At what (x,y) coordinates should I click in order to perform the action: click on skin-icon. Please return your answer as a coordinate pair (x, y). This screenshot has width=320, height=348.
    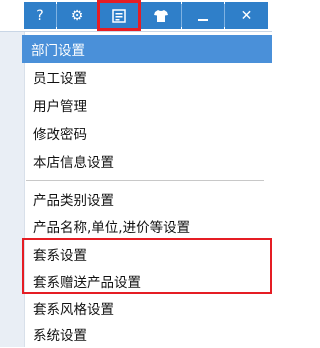
    Looking at the image, I should click on (161, 15).